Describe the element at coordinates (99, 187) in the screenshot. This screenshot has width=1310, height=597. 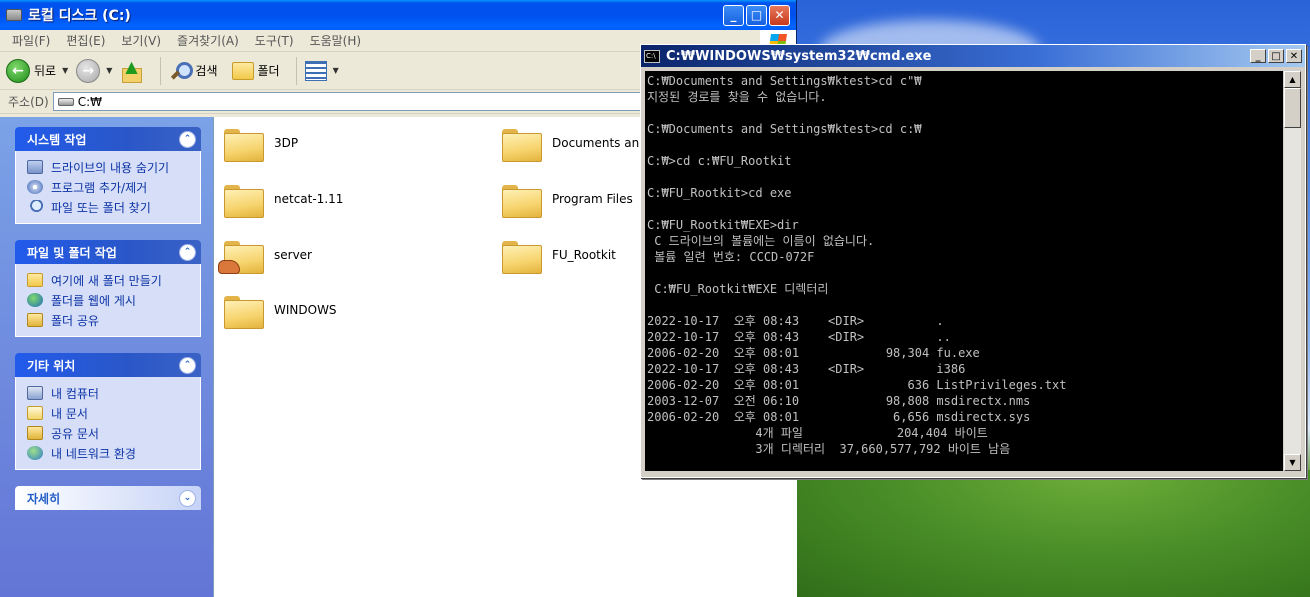
I see `task-label: 프로그램 추가/제거` at that location.